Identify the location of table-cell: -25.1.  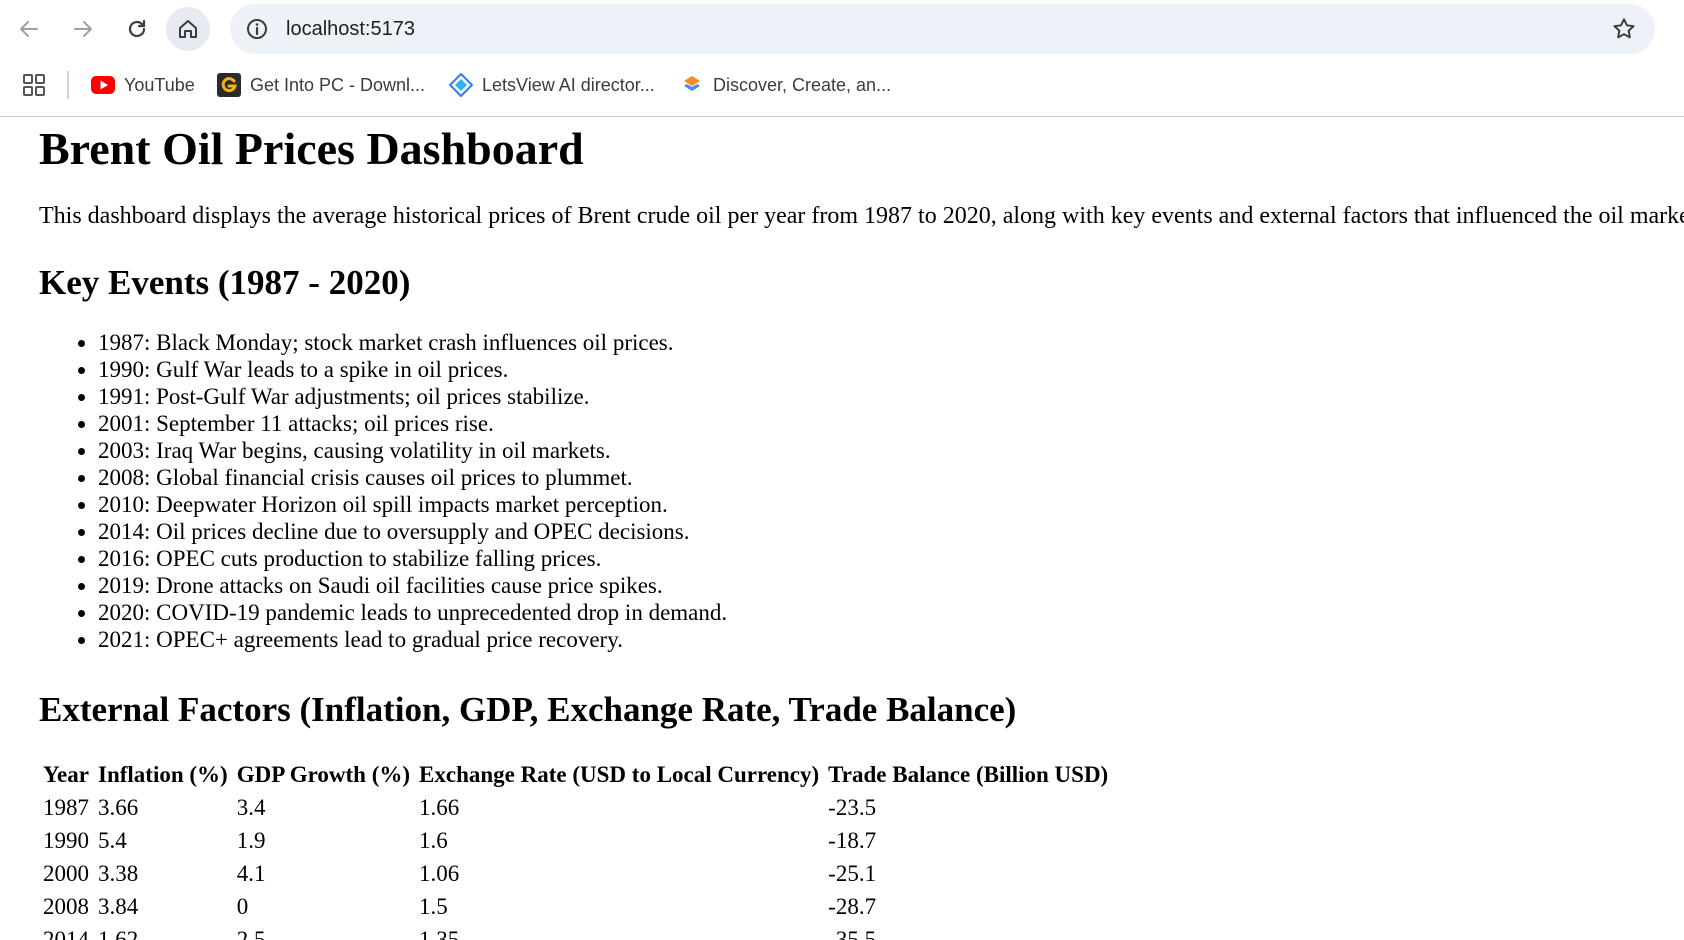
(852, 873).